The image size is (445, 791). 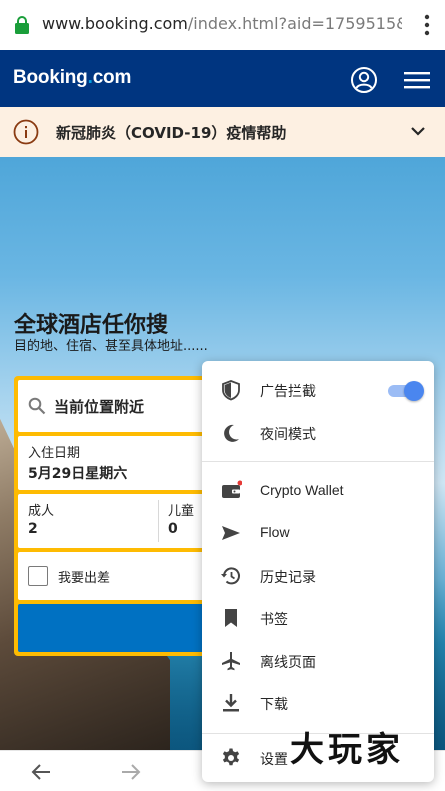 I want to click on download-icon, so click(x=231, y=703).